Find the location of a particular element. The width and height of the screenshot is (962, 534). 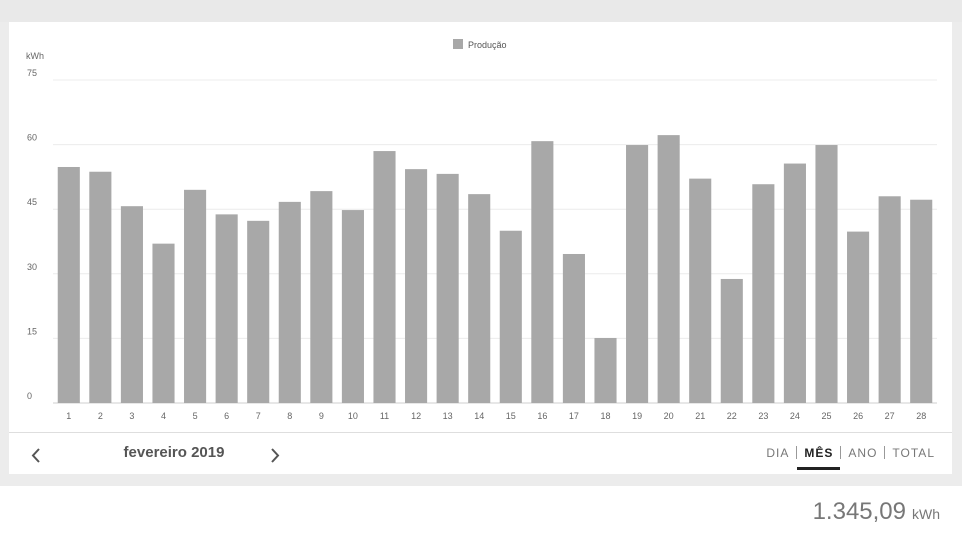

x-tick-label: 25 is located at coordinates (826, 416).